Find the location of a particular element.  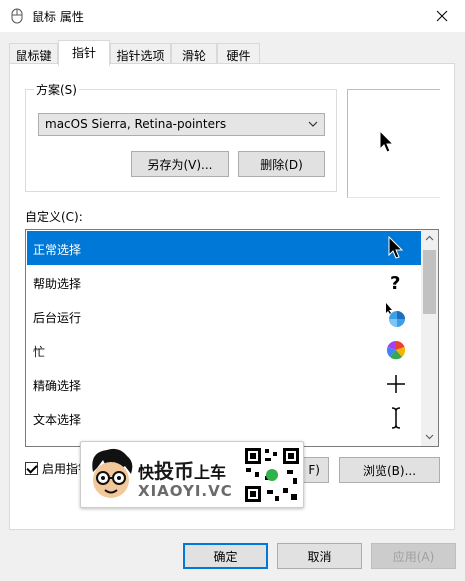

list-item: 文本选择 is located at coordinates (224, 418).